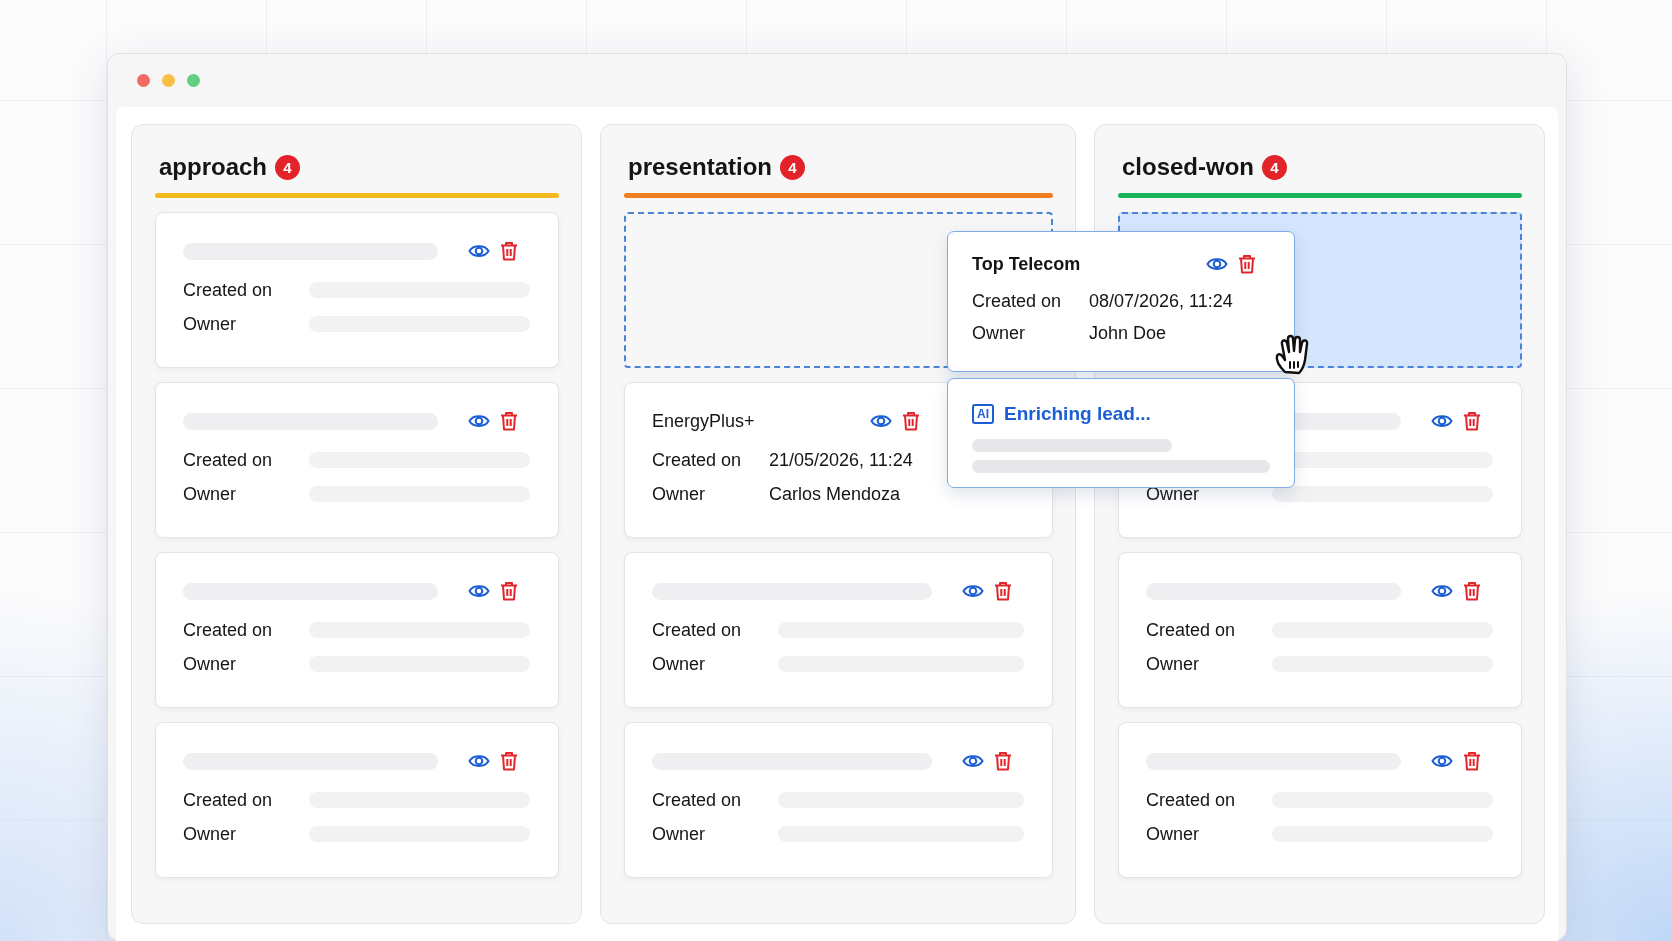 Image resolution: width=1672 pixels, height=941 pixels. What do you see at coordinates (213, 167) in the screenshot?
I see `column-title: approach` at bounding box center [213, 167].